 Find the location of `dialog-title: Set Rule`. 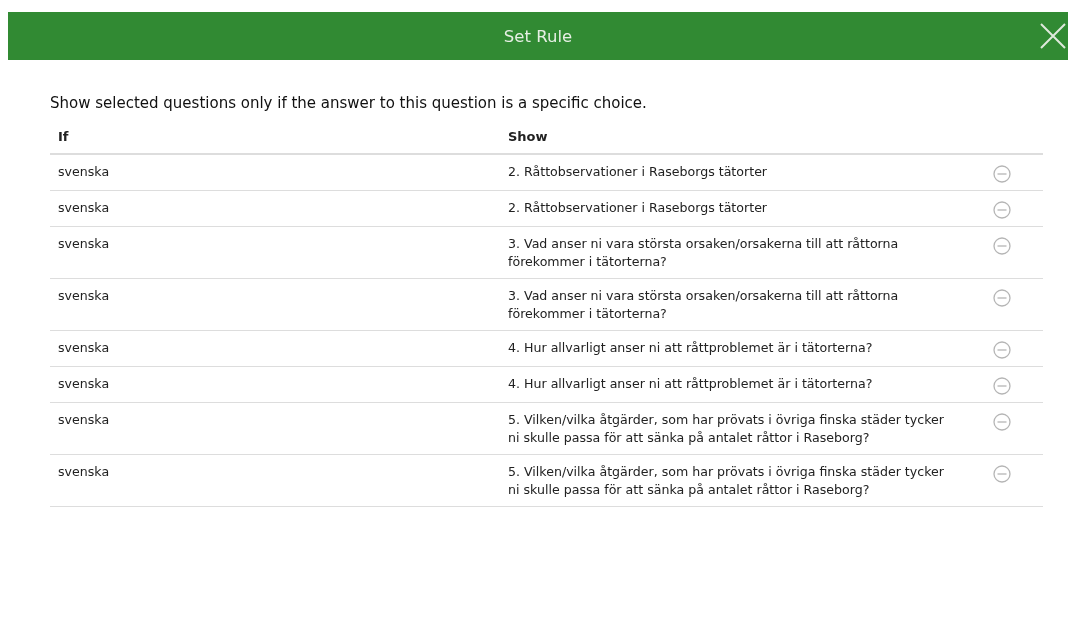

dialog-title: Set Rule is located at coordinates (538, 36).